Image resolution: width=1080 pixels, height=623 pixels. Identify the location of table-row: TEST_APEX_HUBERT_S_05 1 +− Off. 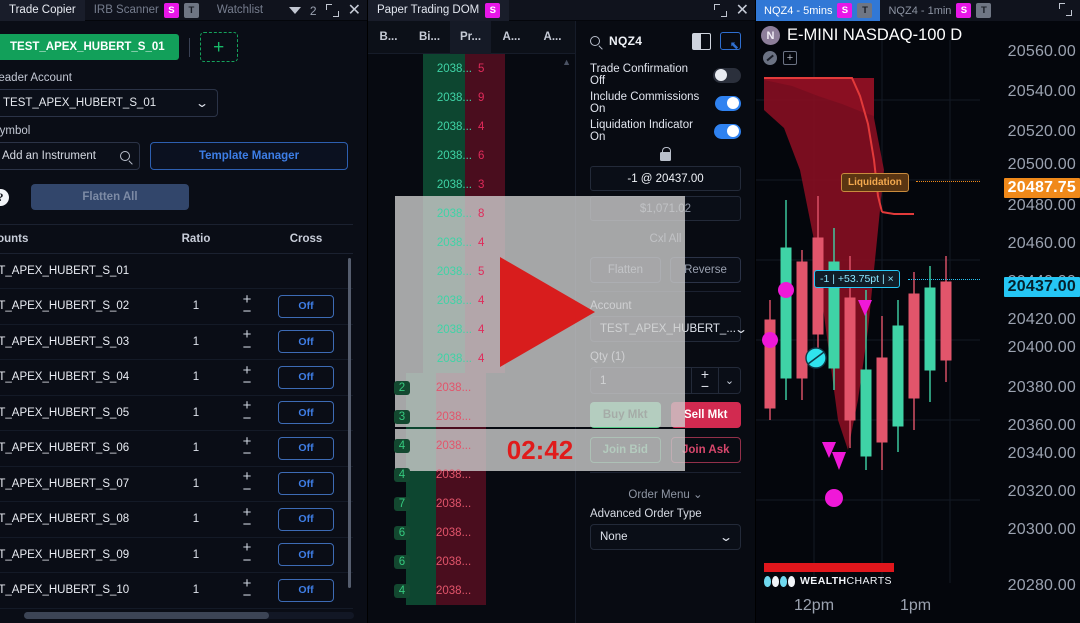
(176, 413).